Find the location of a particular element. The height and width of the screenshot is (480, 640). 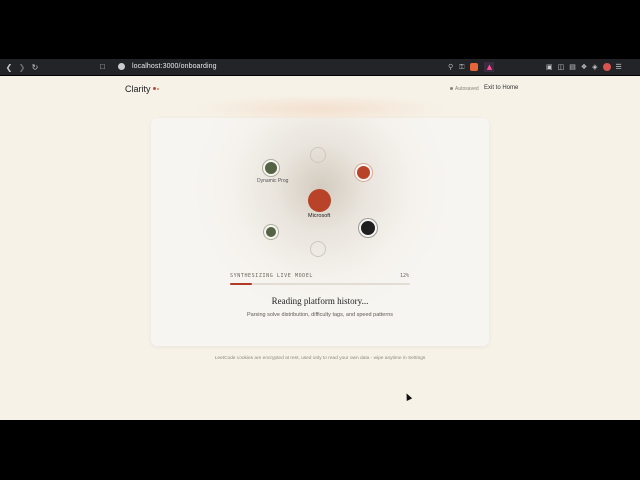

profile-avatar is located at coordinates (606, 67).